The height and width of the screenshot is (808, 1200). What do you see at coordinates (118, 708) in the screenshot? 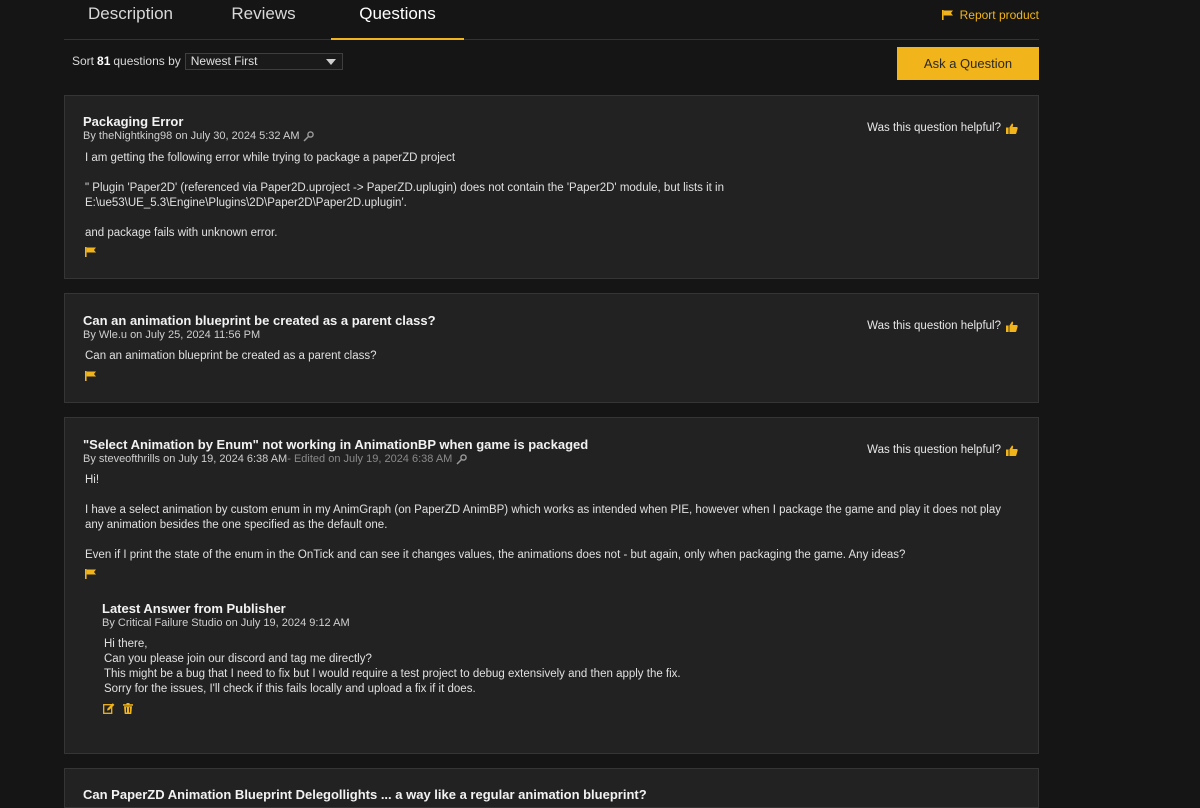
I see `answer-actions` at bounding box center [118, 708].